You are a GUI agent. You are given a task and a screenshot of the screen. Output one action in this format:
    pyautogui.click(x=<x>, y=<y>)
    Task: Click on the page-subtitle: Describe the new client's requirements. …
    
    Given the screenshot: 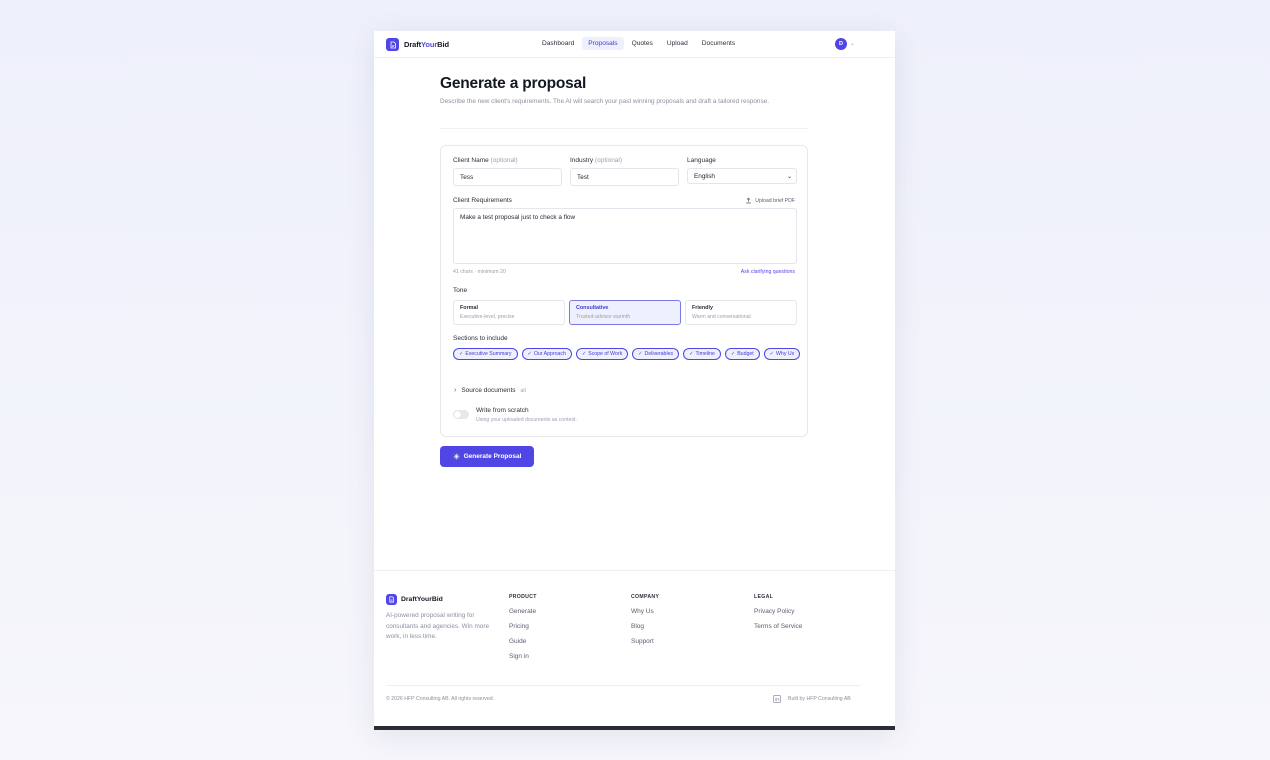 What is the action you would take?
    pyautogui.click(x=604, y=101)
    